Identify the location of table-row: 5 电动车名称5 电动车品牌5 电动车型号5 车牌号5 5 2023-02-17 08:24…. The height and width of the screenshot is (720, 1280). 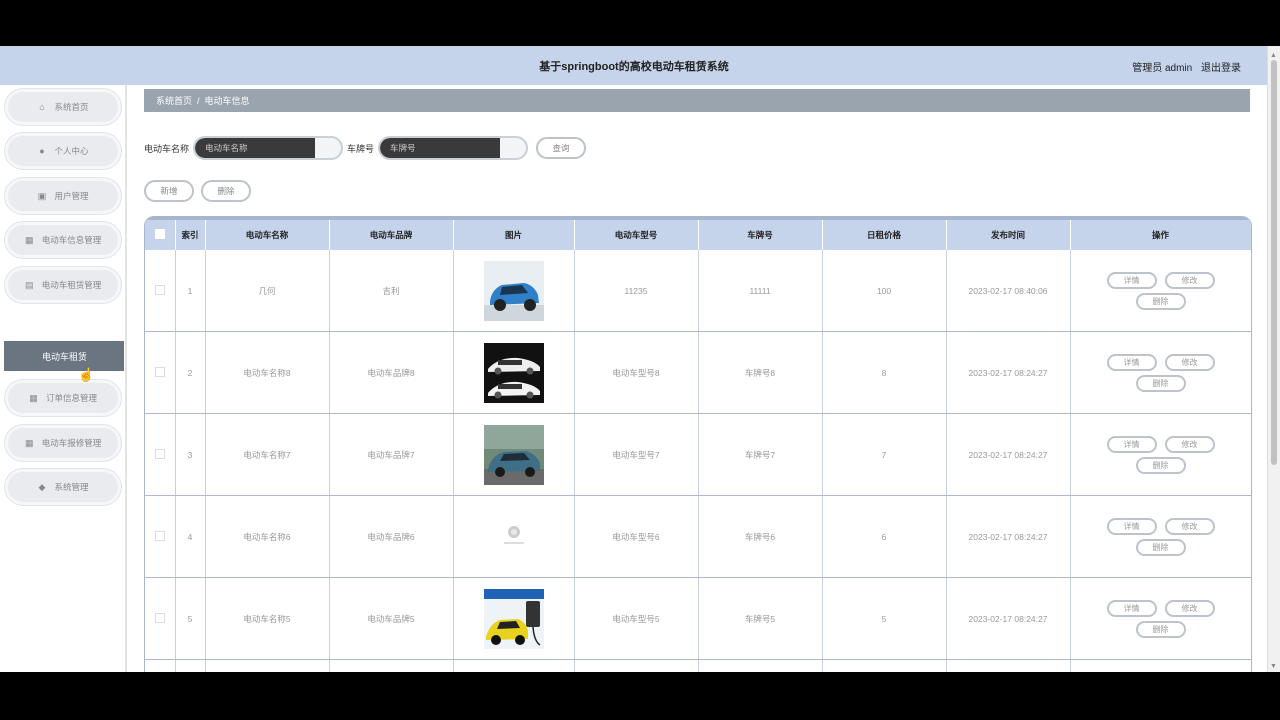
(698, 618).